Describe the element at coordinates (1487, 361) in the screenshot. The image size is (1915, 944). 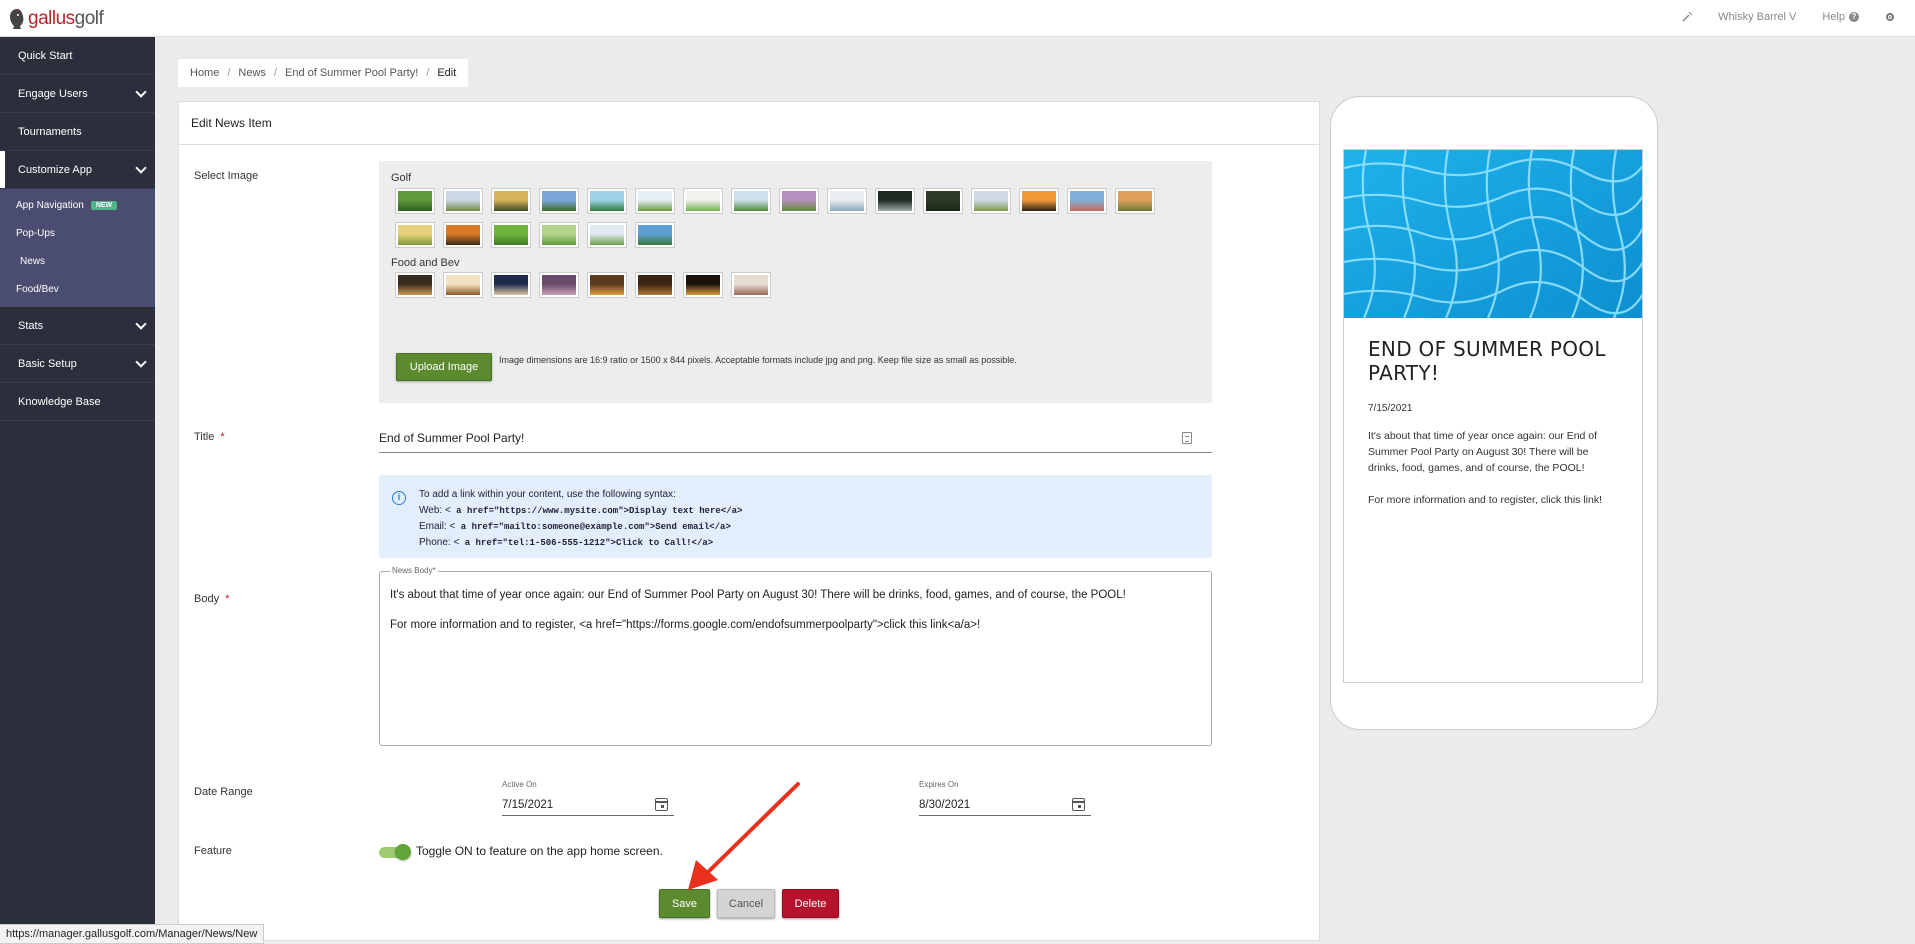
I see `preview-title: END OF SUMMER POOL PARTY!` at that location.